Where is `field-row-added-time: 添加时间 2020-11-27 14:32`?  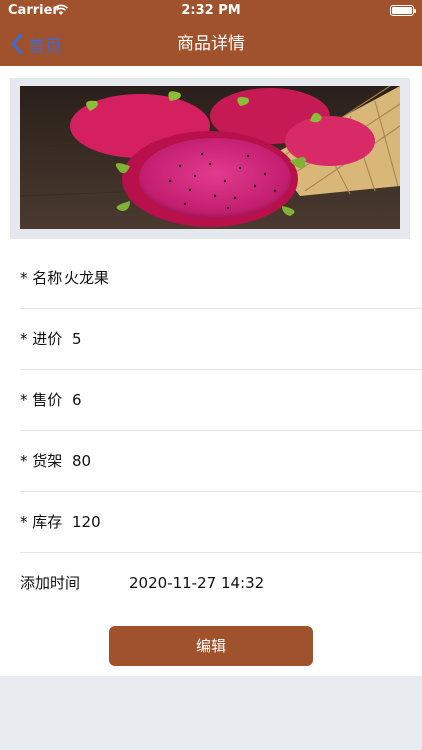
field-row-added-time: 添加时间 2020-11-27 14:32 is located at coordinates (221, 583).